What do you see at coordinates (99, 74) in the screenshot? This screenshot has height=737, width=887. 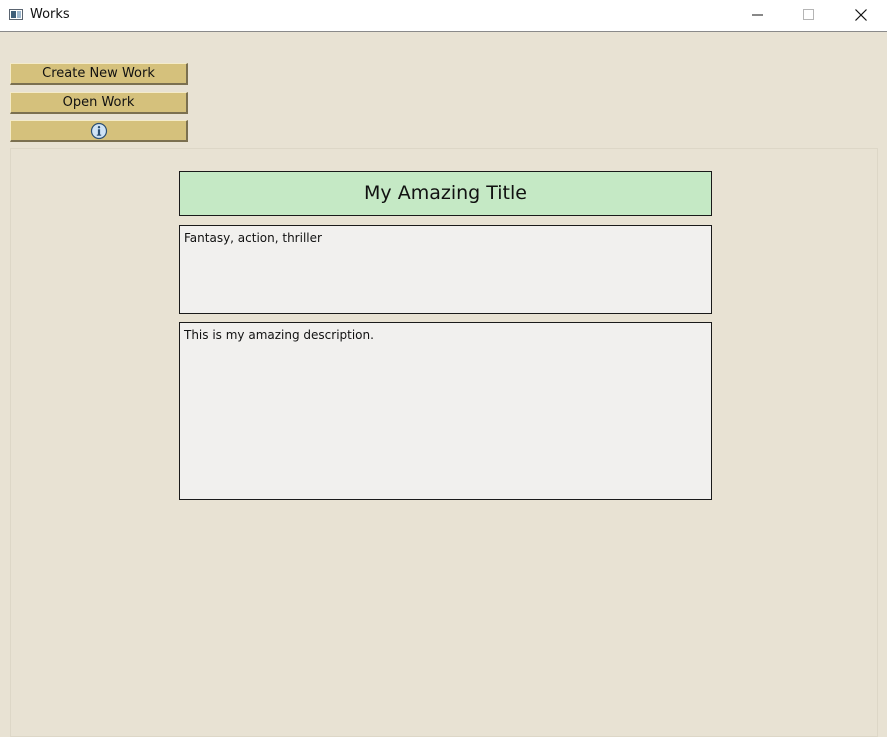 I see `create-new-work-button: Create New Work` at bounding box center [99, 74].